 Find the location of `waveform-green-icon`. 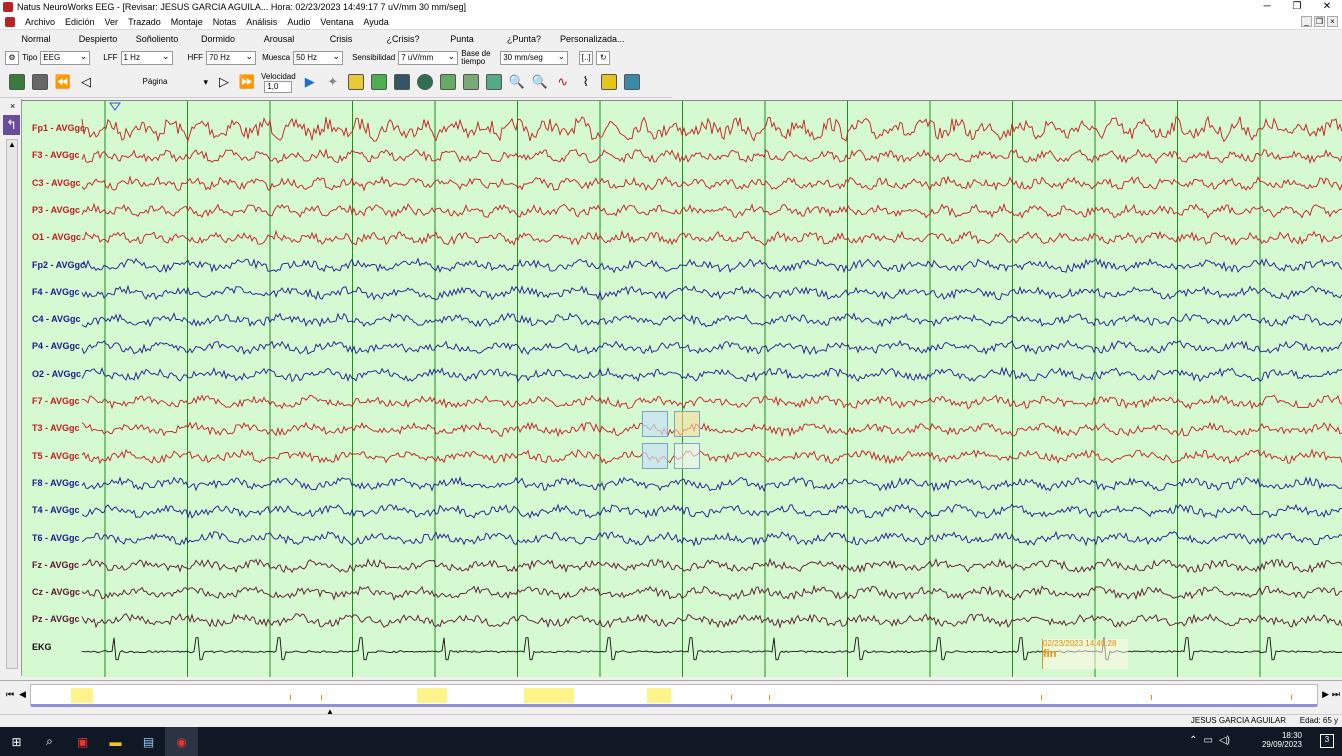

waveform-green-icon is located at coordinates (379, 82).